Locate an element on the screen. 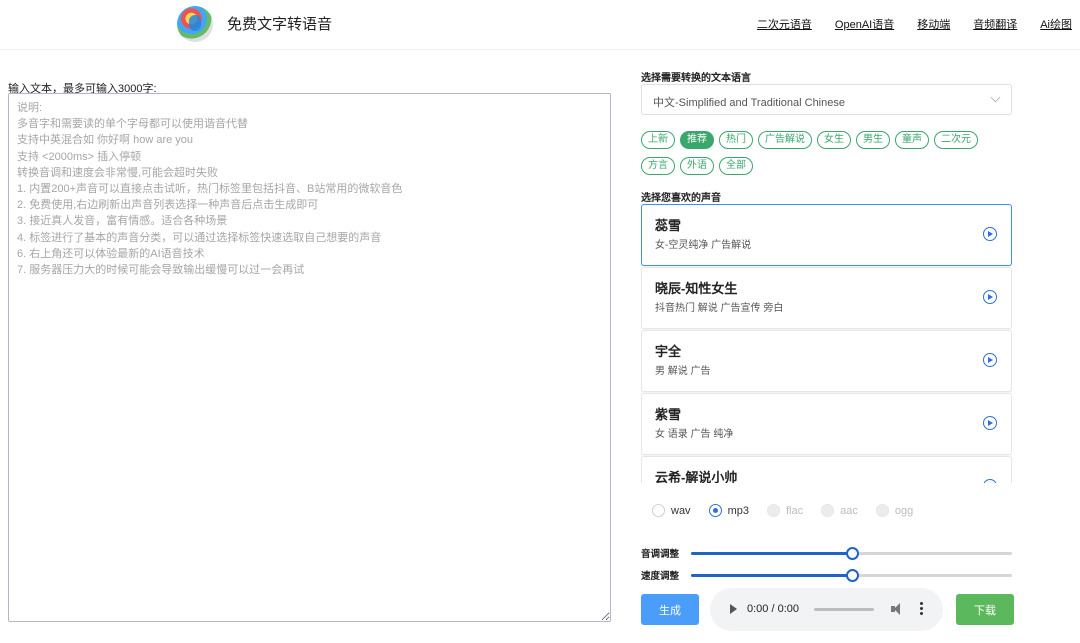 The image size is (1080, 643). tag-chip: 女生 is located at coordinates (834, 140).